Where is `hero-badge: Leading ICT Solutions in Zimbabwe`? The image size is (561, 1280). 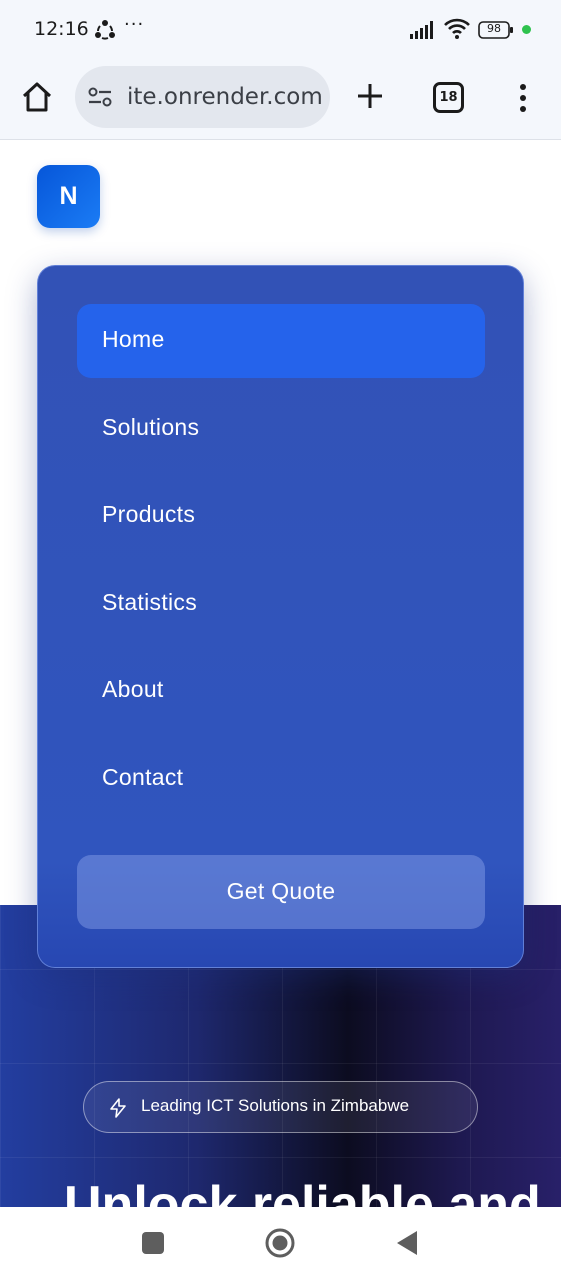
hero-badge: Leading ICT Solutions in Zimbabwe is located at coordinates (280, 1107).